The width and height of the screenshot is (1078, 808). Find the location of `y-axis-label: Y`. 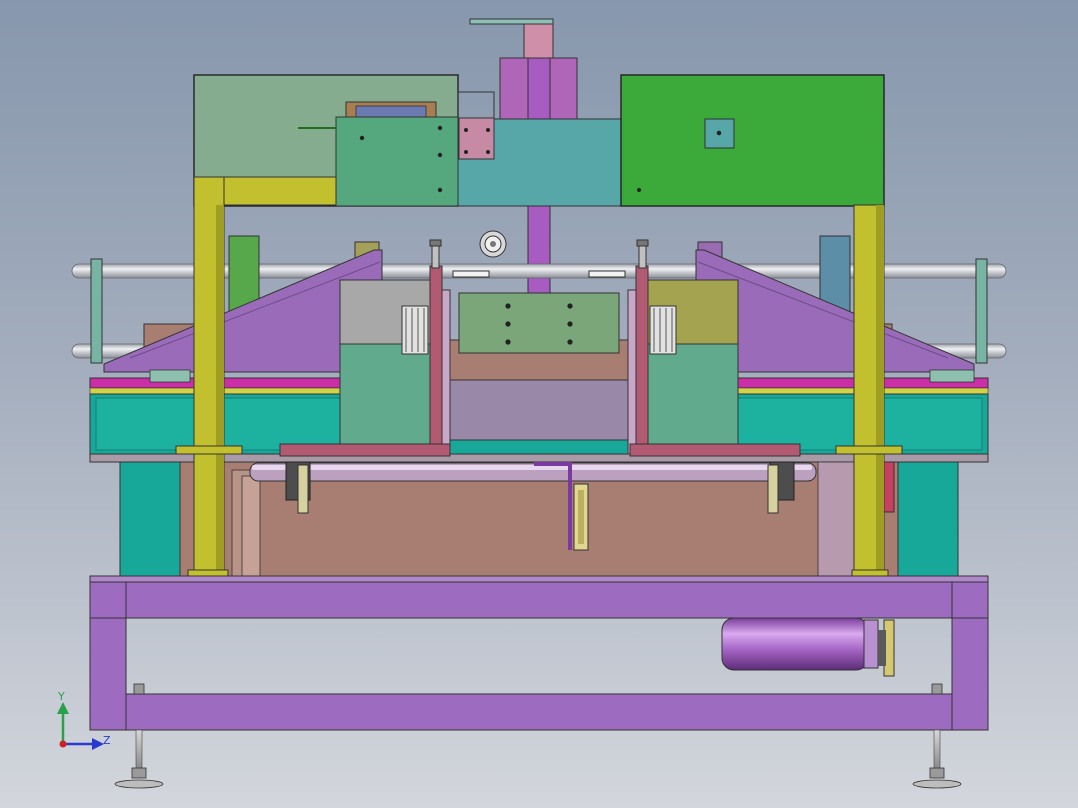

y-axis-label: Y is located at coordinates (61, 696).